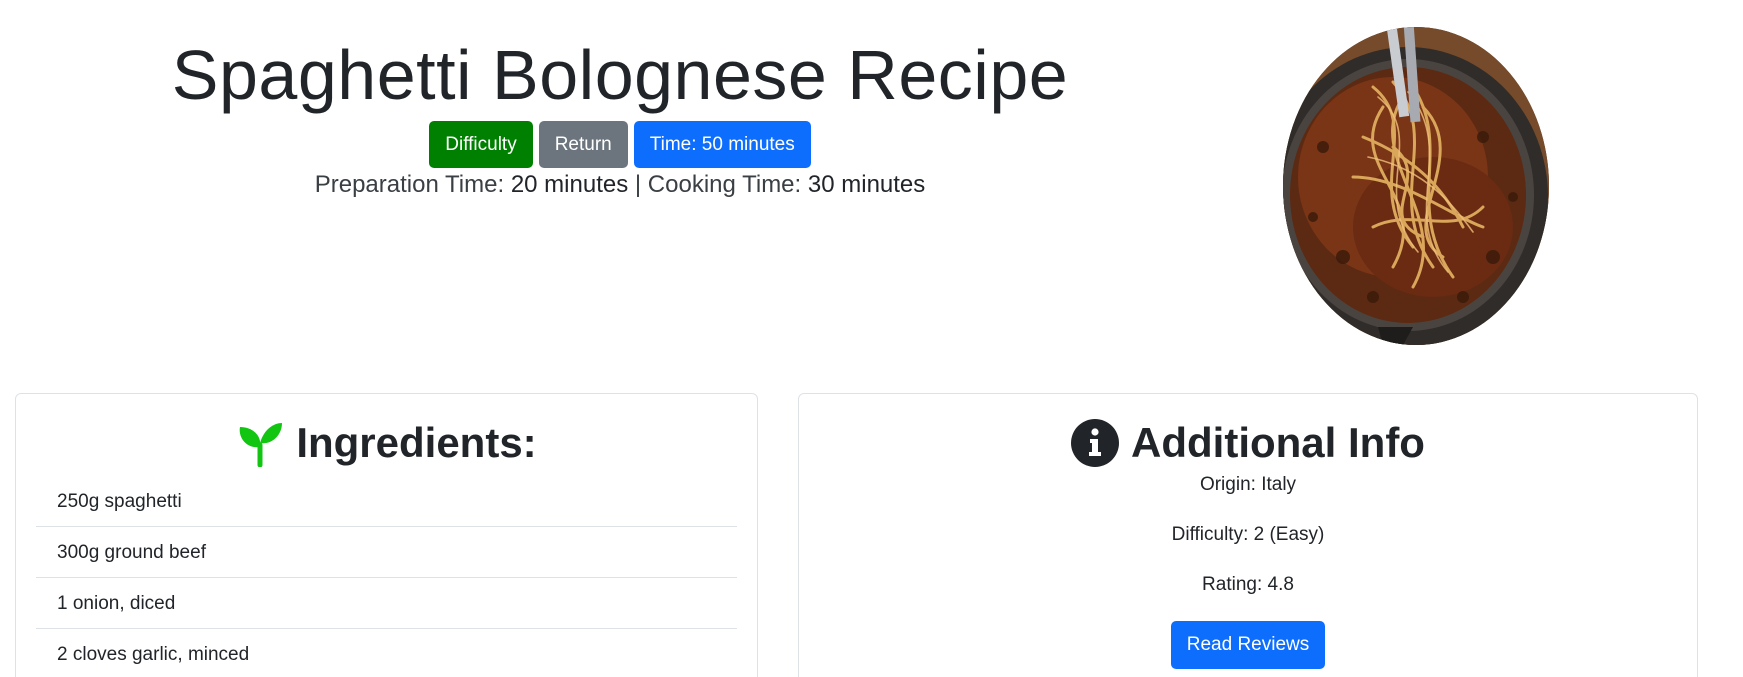 The width and height of the screenshot is (1743, 677). I want to click on rating-text: Rating: 4.8, so click(1248, 584).